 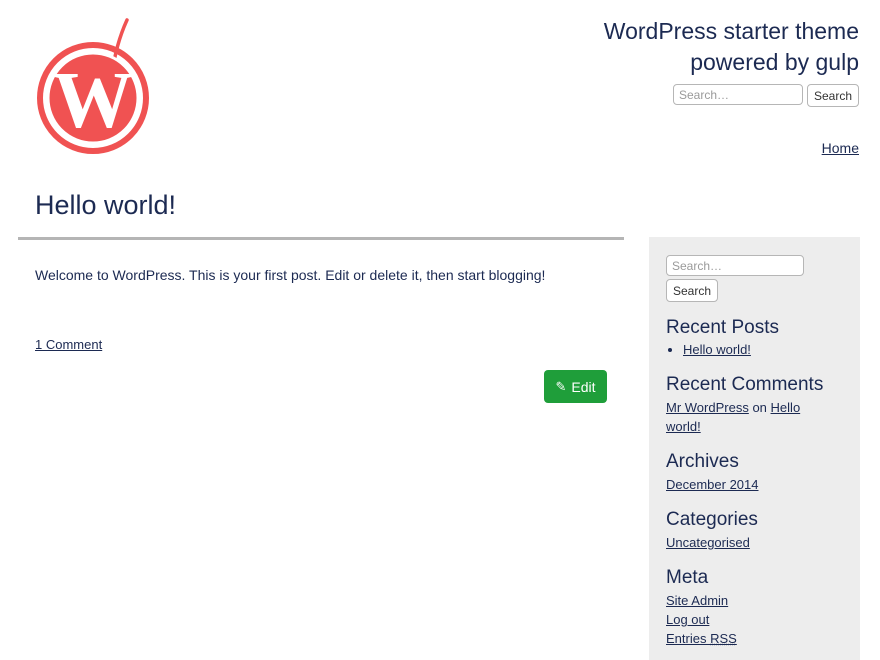 What do you see at coordinates (699, 47) in the screenshot?
I see `site-title: WordPress starter theme powered by gulp` at bounding box center [699, 47].